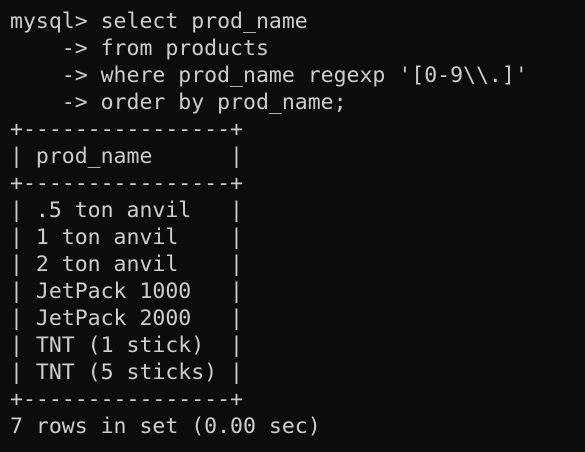 The width and height of the screenshot is (585, 452). I want to click on table-row: | 1 ton anvil |, so click(126, 237).